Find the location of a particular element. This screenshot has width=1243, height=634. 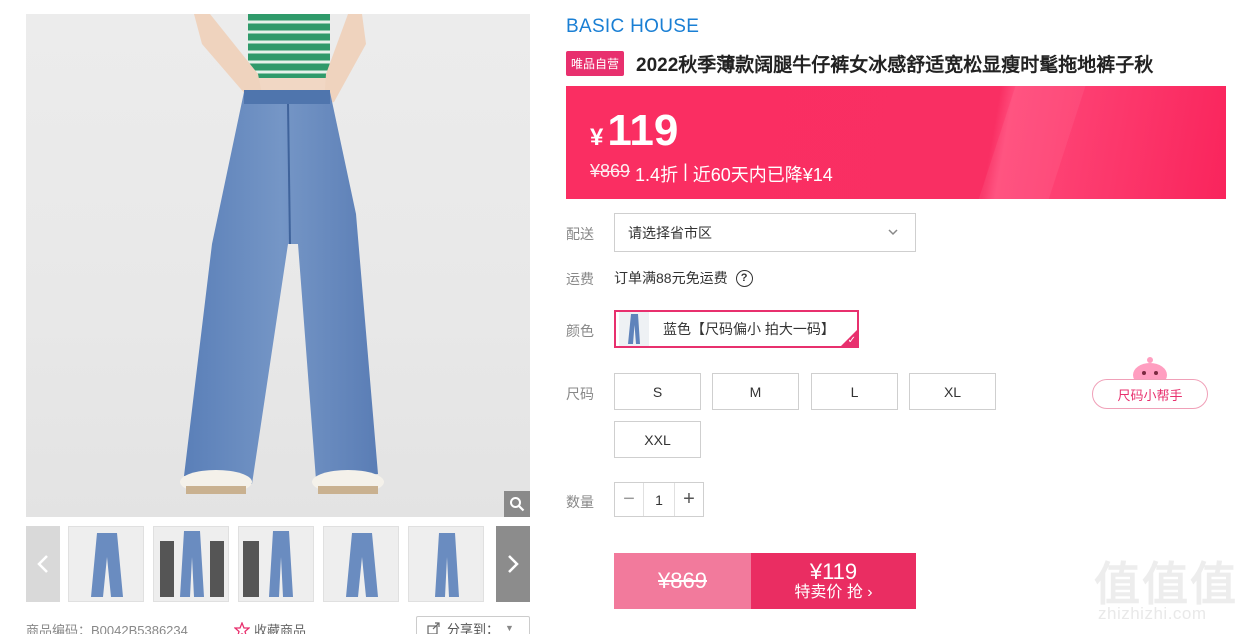

size-option-m: M is located at coordinates (755, 391).